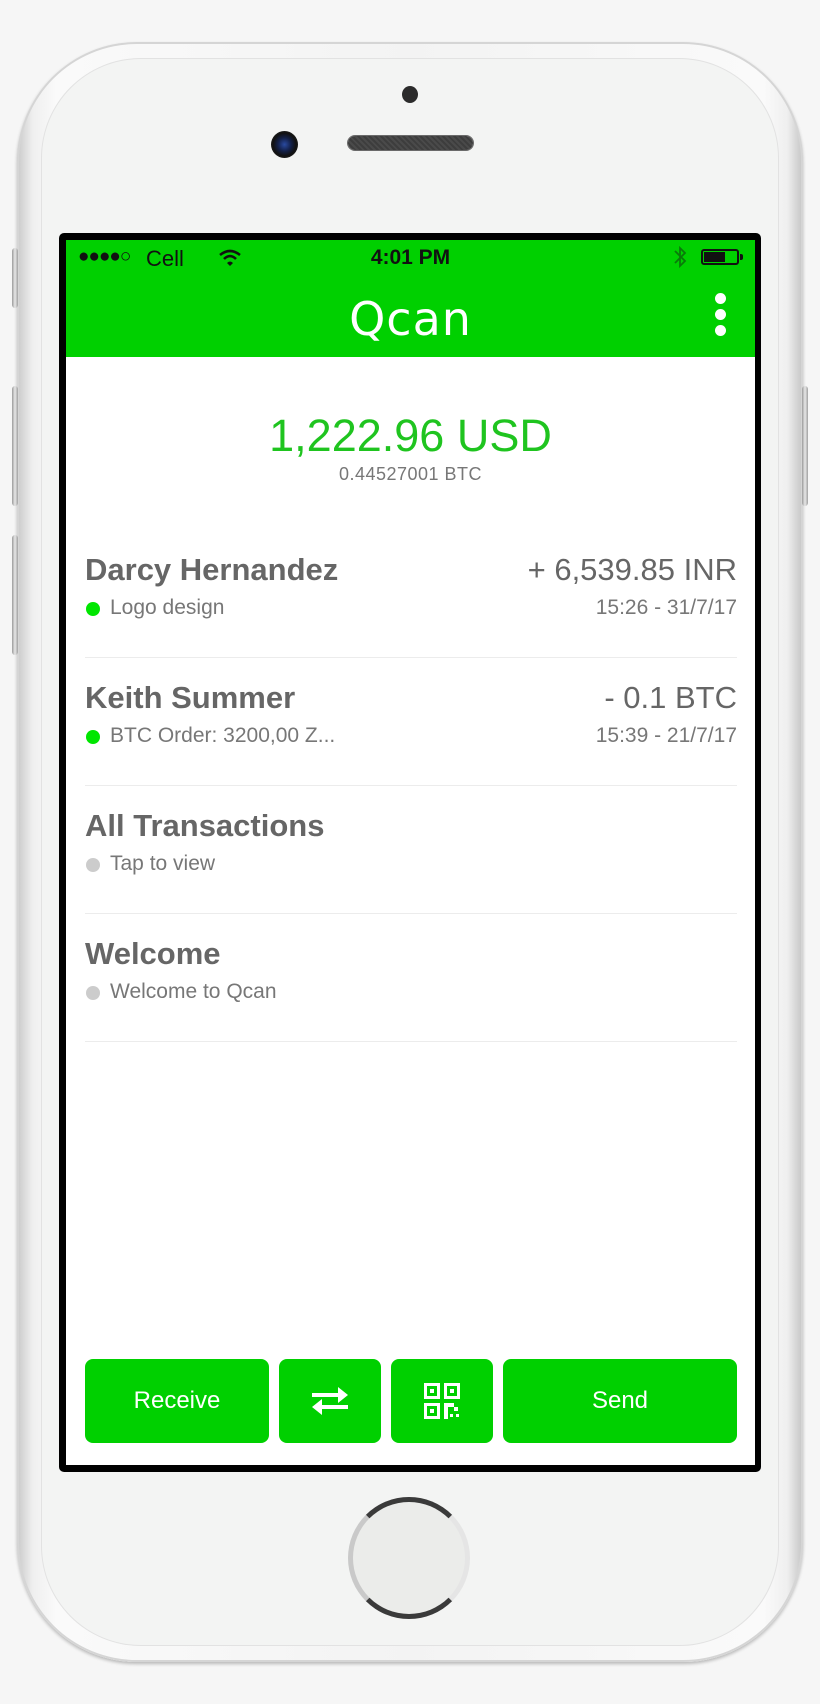 This screenshot has width=820, height=1704. I want to click on scan-qr-button, so click(442, 1401).